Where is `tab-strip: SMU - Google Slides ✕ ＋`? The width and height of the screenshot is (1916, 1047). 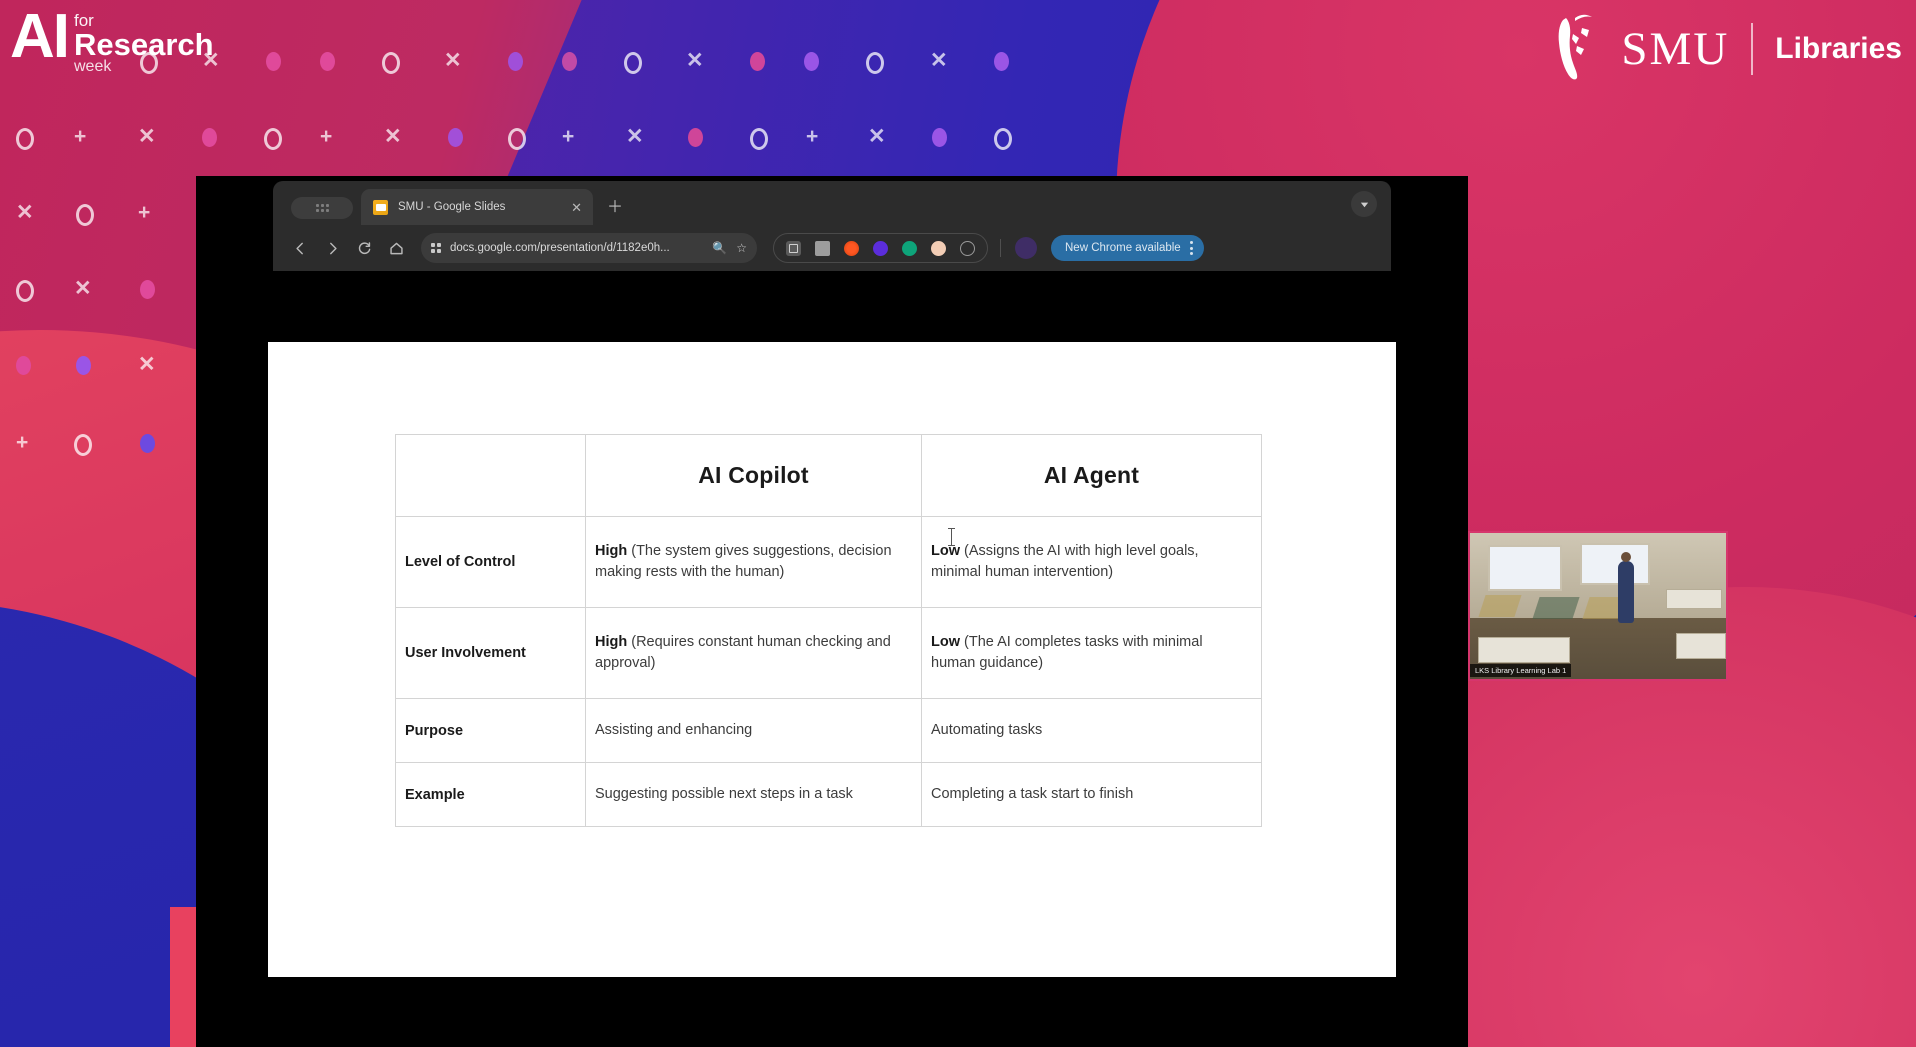
tab-strip: SMU - Google Slides ✕ ＋ is located at coordinates (832, 203).